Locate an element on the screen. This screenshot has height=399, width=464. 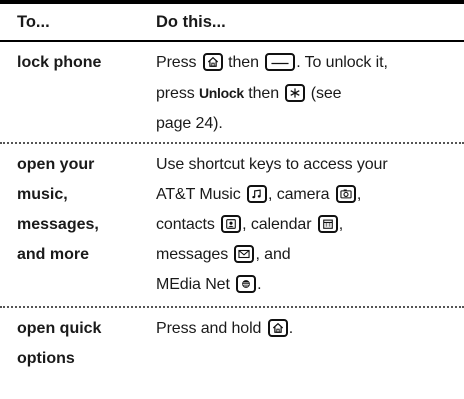
text-segment: , and is located at coordinates (273, 254).